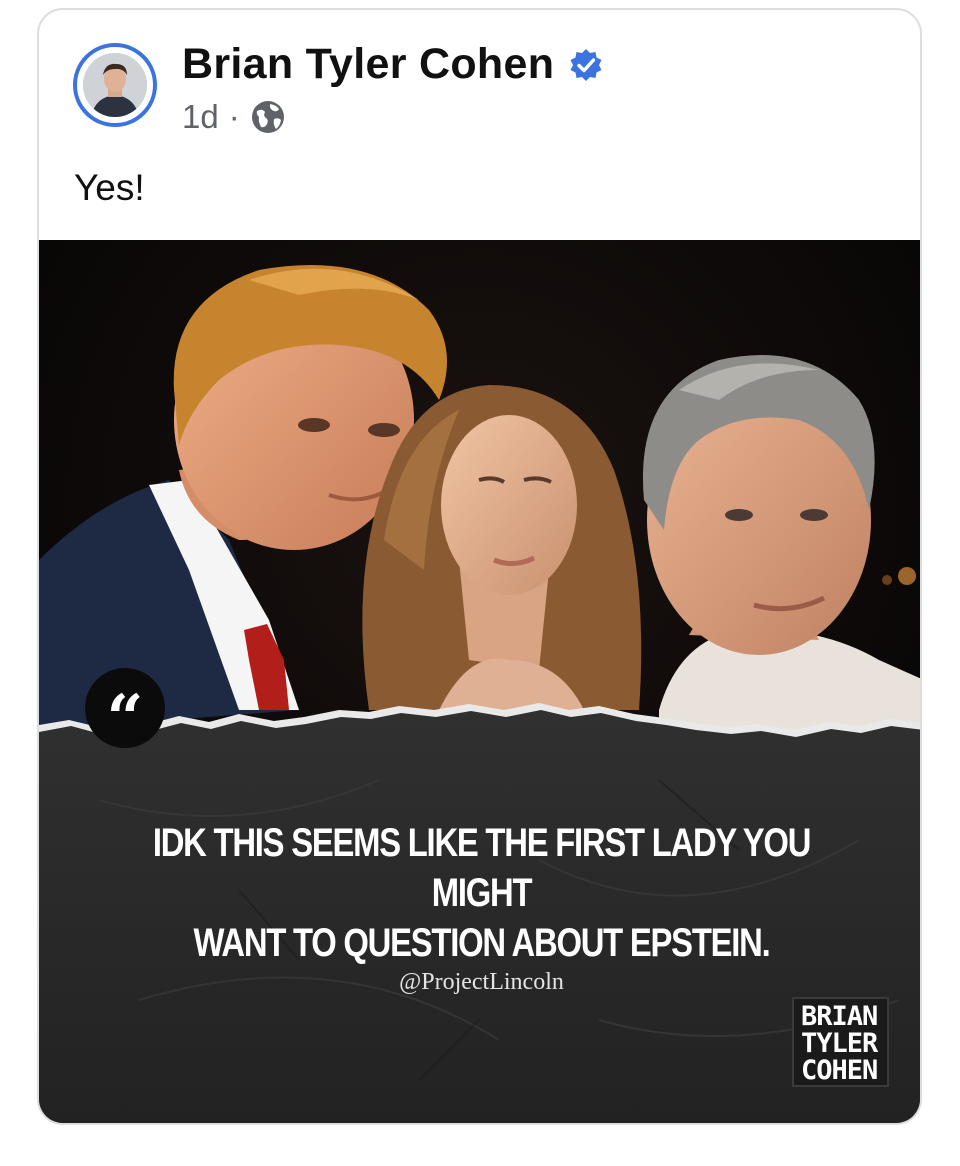 The width and height of the screenshot is (960, 1166). I want to click on quote-mark-icon: “, so click(125, 709).